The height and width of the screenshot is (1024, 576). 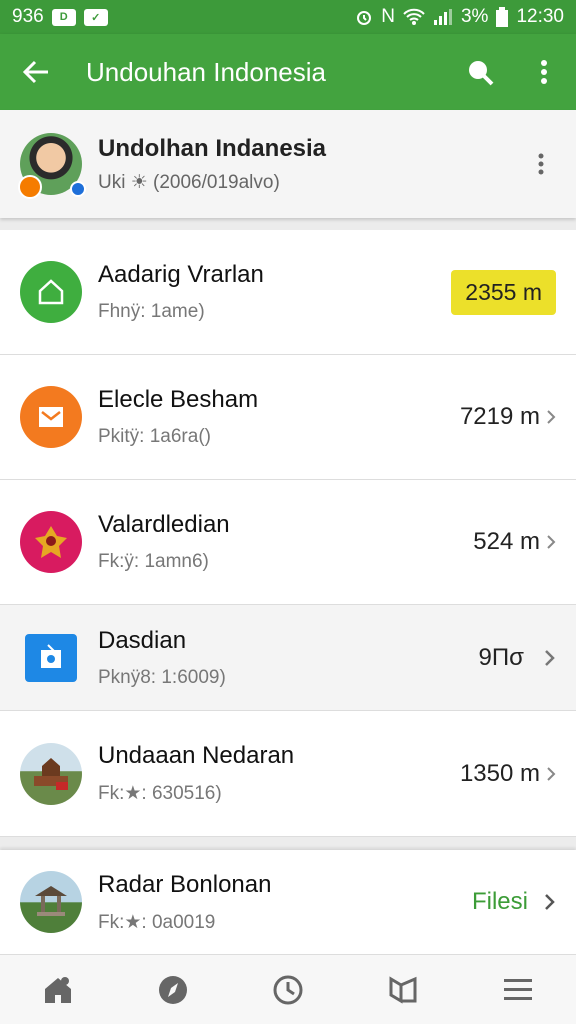 I want to click on status-value: Filesi, so click(x=499, y=901).